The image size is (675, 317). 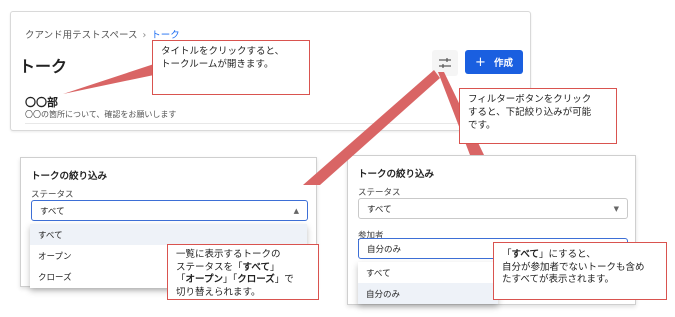 I want to click on create-button-label: 作成, so click(x=503, y=63).